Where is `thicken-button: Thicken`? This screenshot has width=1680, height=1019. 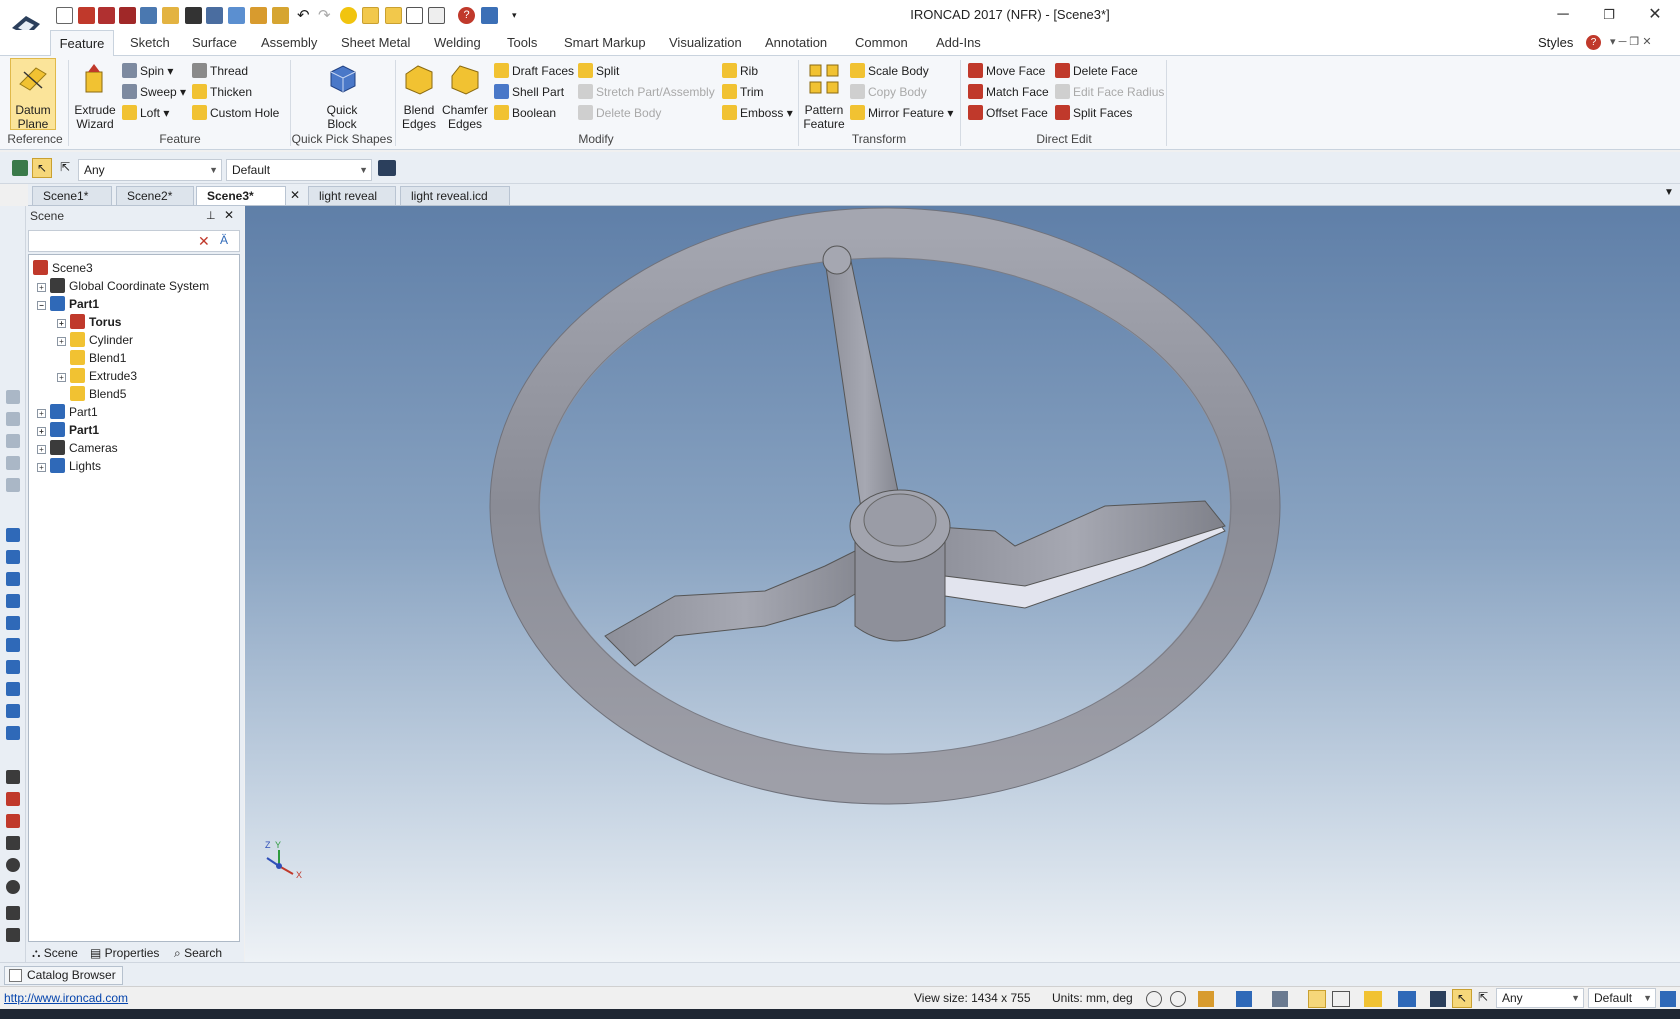
thicken-button: Thicken is located at coordinates (222, 92).